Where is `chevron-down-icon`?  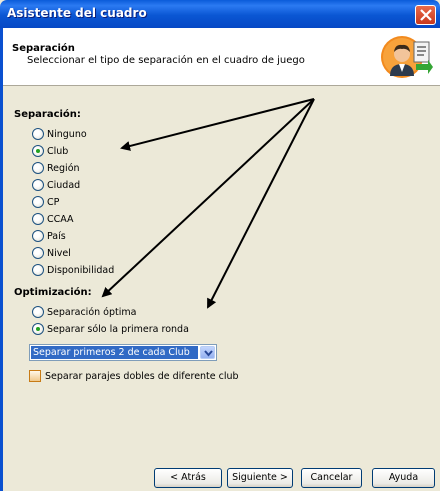 chevron-down-icon is located at coordinates (208, 353).